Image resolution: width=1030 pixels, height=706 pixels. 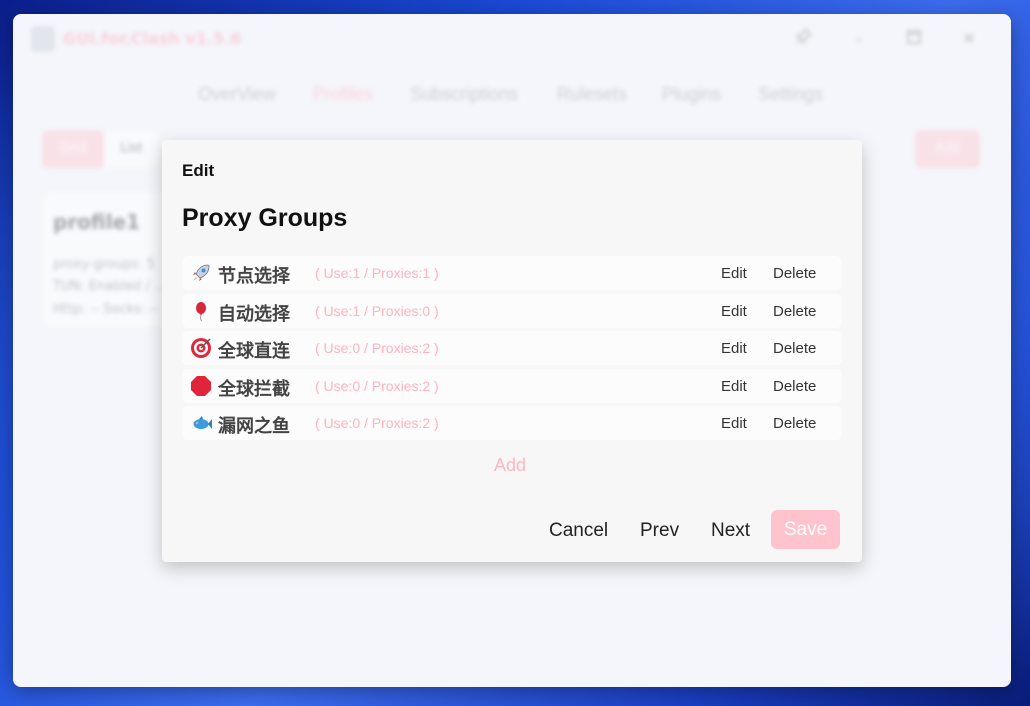 I want to click on list-item: 漏网之鱼 ( Use:0 / Proxies:2 ) Edit Delete, so click(x=512, y=423).